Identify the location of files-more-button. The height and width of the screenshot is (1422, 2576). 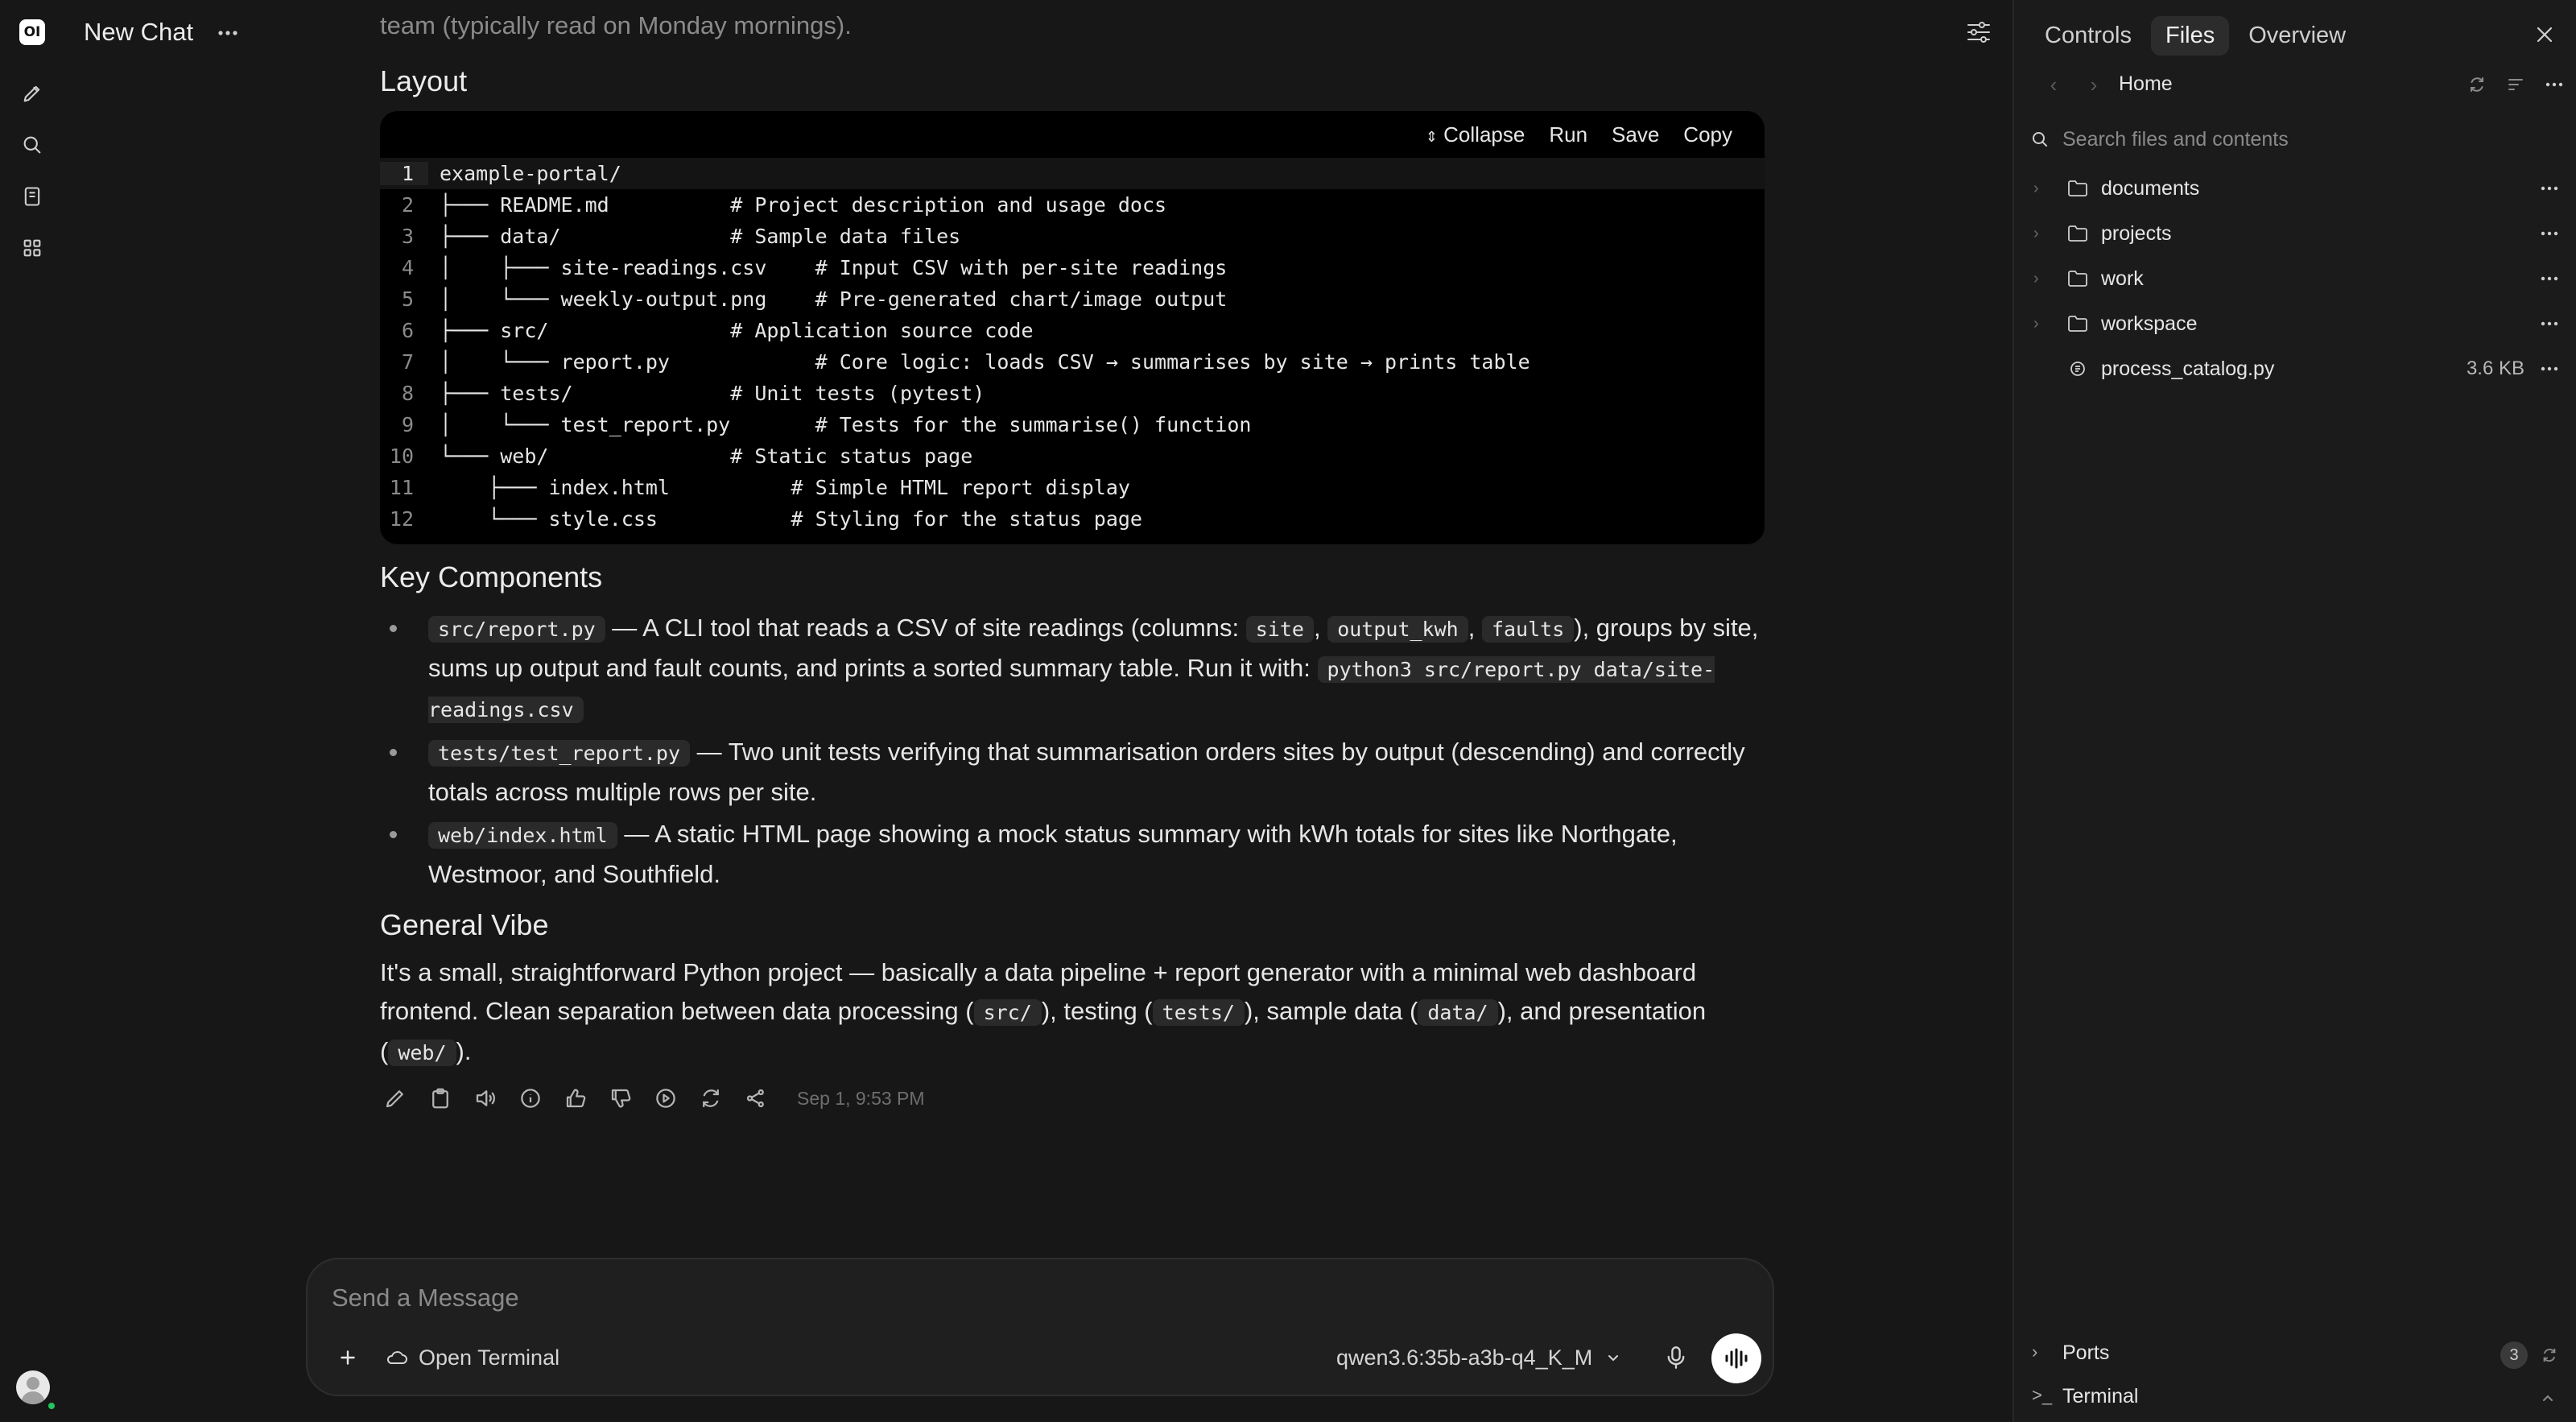
(2554, 84).